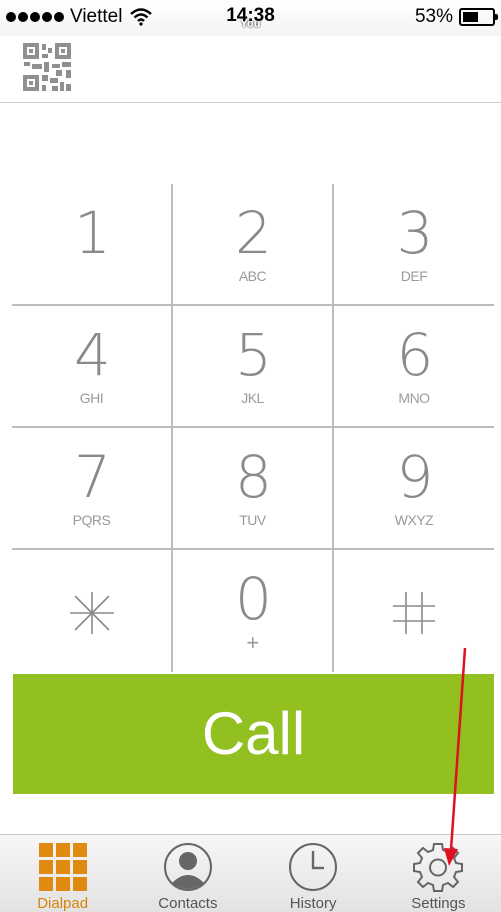  Describe the element at coordinates (313, 867) in the screenshot. I see `clock-icon` at that location.